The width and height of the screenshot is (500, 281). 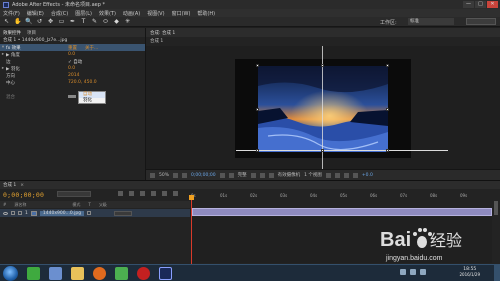 I want to click on 360-browser-icon, so click(x=33, y=273).